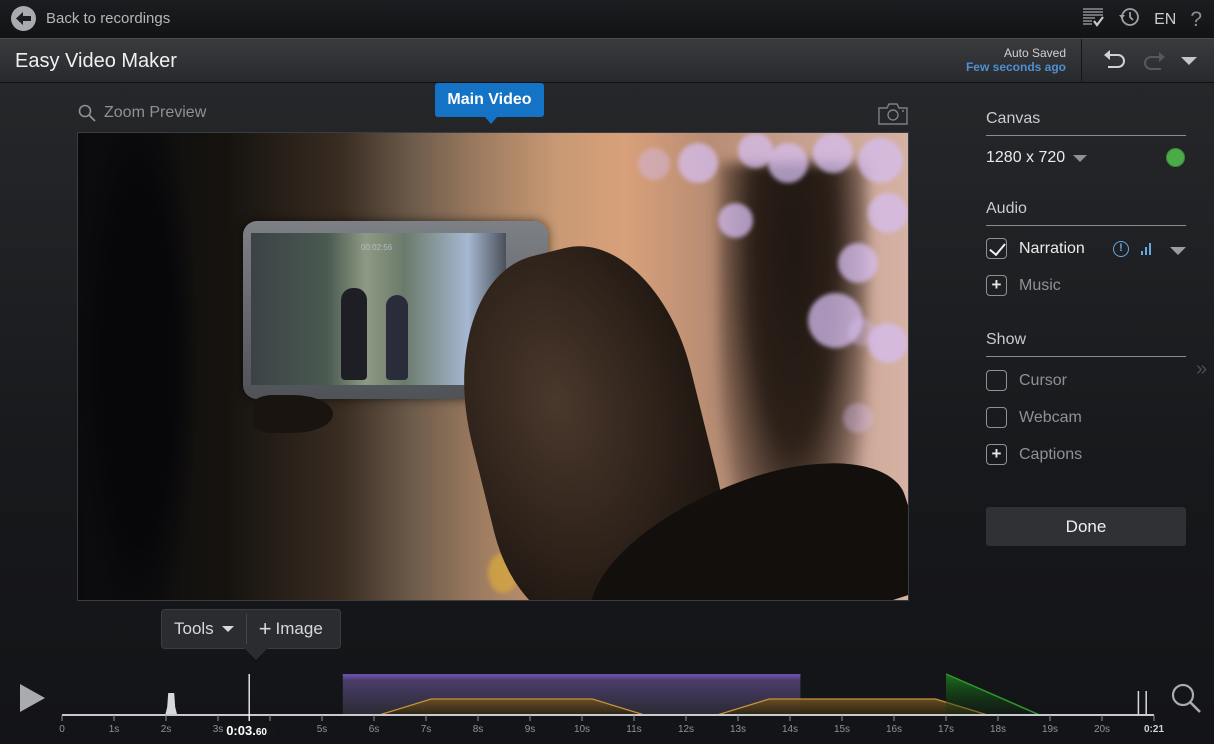  Describe the element at coordinates (218, 729) in the screenshot. I see `timeline-tick-label: 3s` at that location.